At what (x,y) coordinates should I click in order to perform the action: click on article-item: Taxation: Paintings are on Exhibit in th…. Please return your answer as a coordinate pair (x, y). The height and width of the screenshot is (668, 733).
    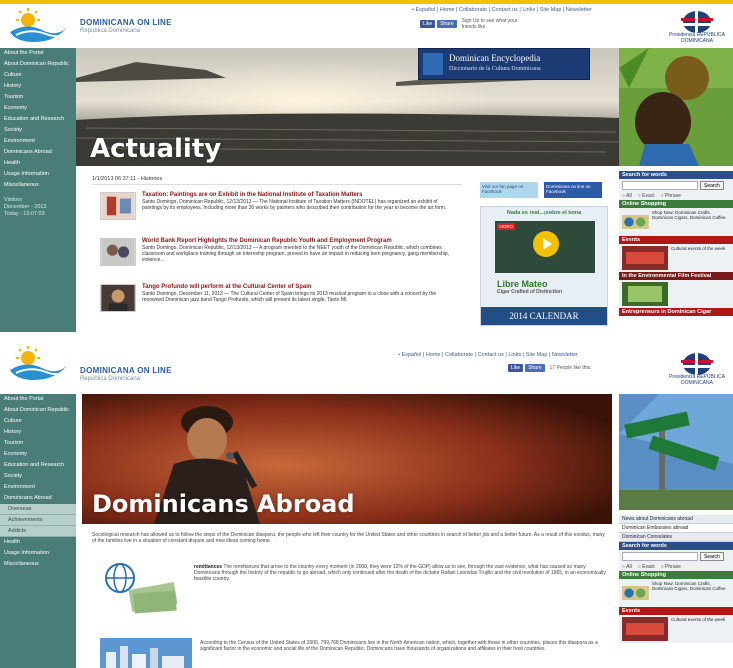
    Looking at the image, I should click on (278, 206).